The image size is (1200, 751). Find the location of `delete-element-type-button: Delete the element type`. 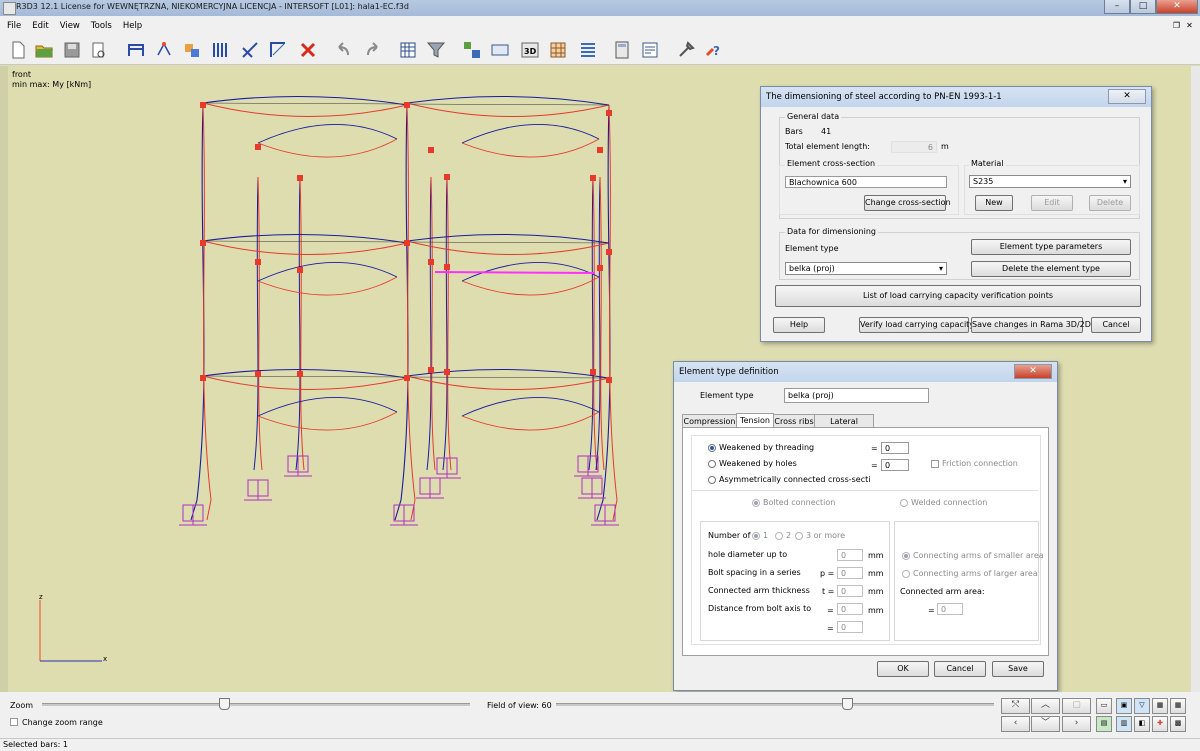

delete-element-type-button: Delete the element type is located at coordinates (1051, 269).